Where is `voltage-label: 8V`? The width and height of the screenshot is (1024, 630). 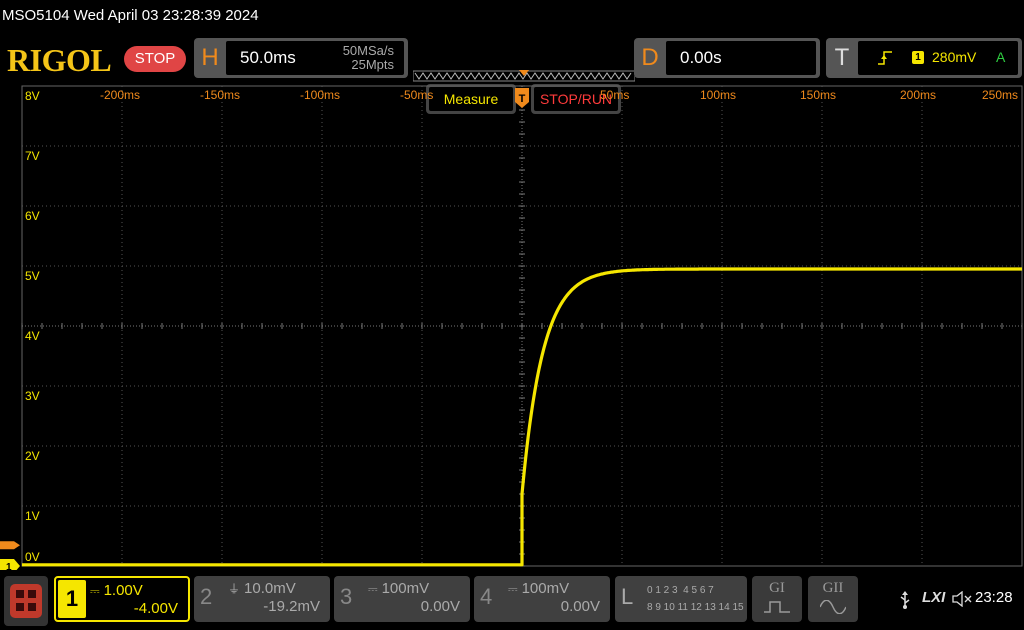
voltage-label: 8V is located at coordinates (32, 96).